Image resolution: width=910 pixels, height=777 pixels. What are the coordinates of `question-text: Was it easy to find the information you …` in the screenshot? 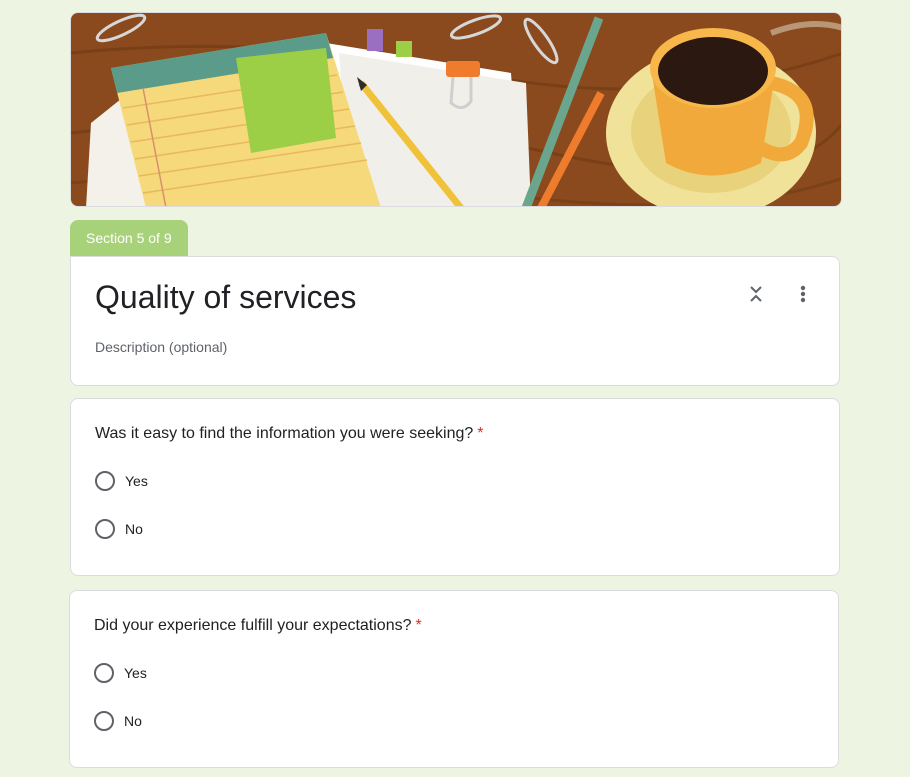 It's located at (284, 433).